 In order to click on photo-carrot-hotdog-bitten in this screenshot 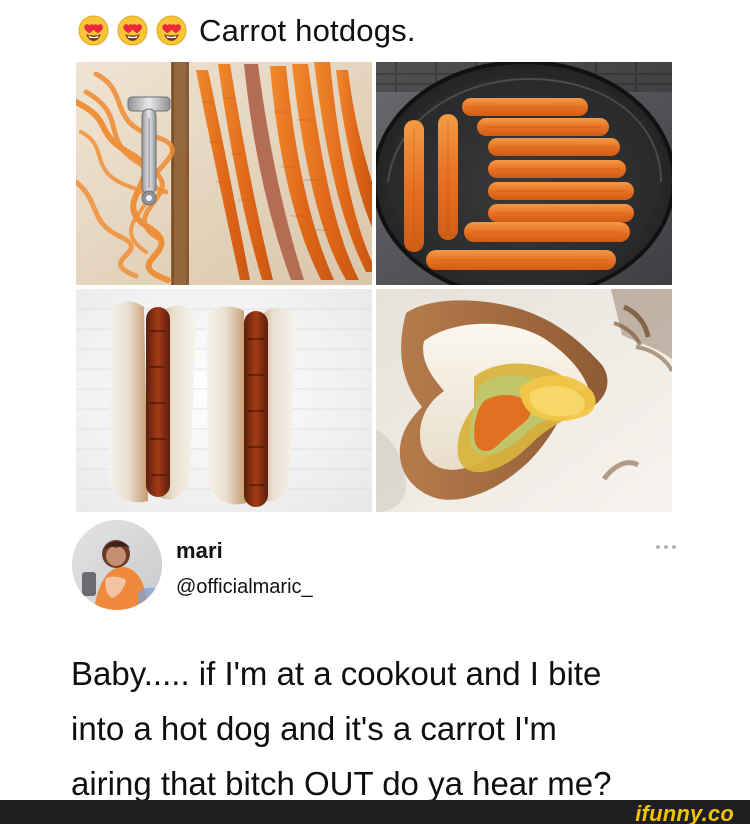, I will do `click(524, 400)`.